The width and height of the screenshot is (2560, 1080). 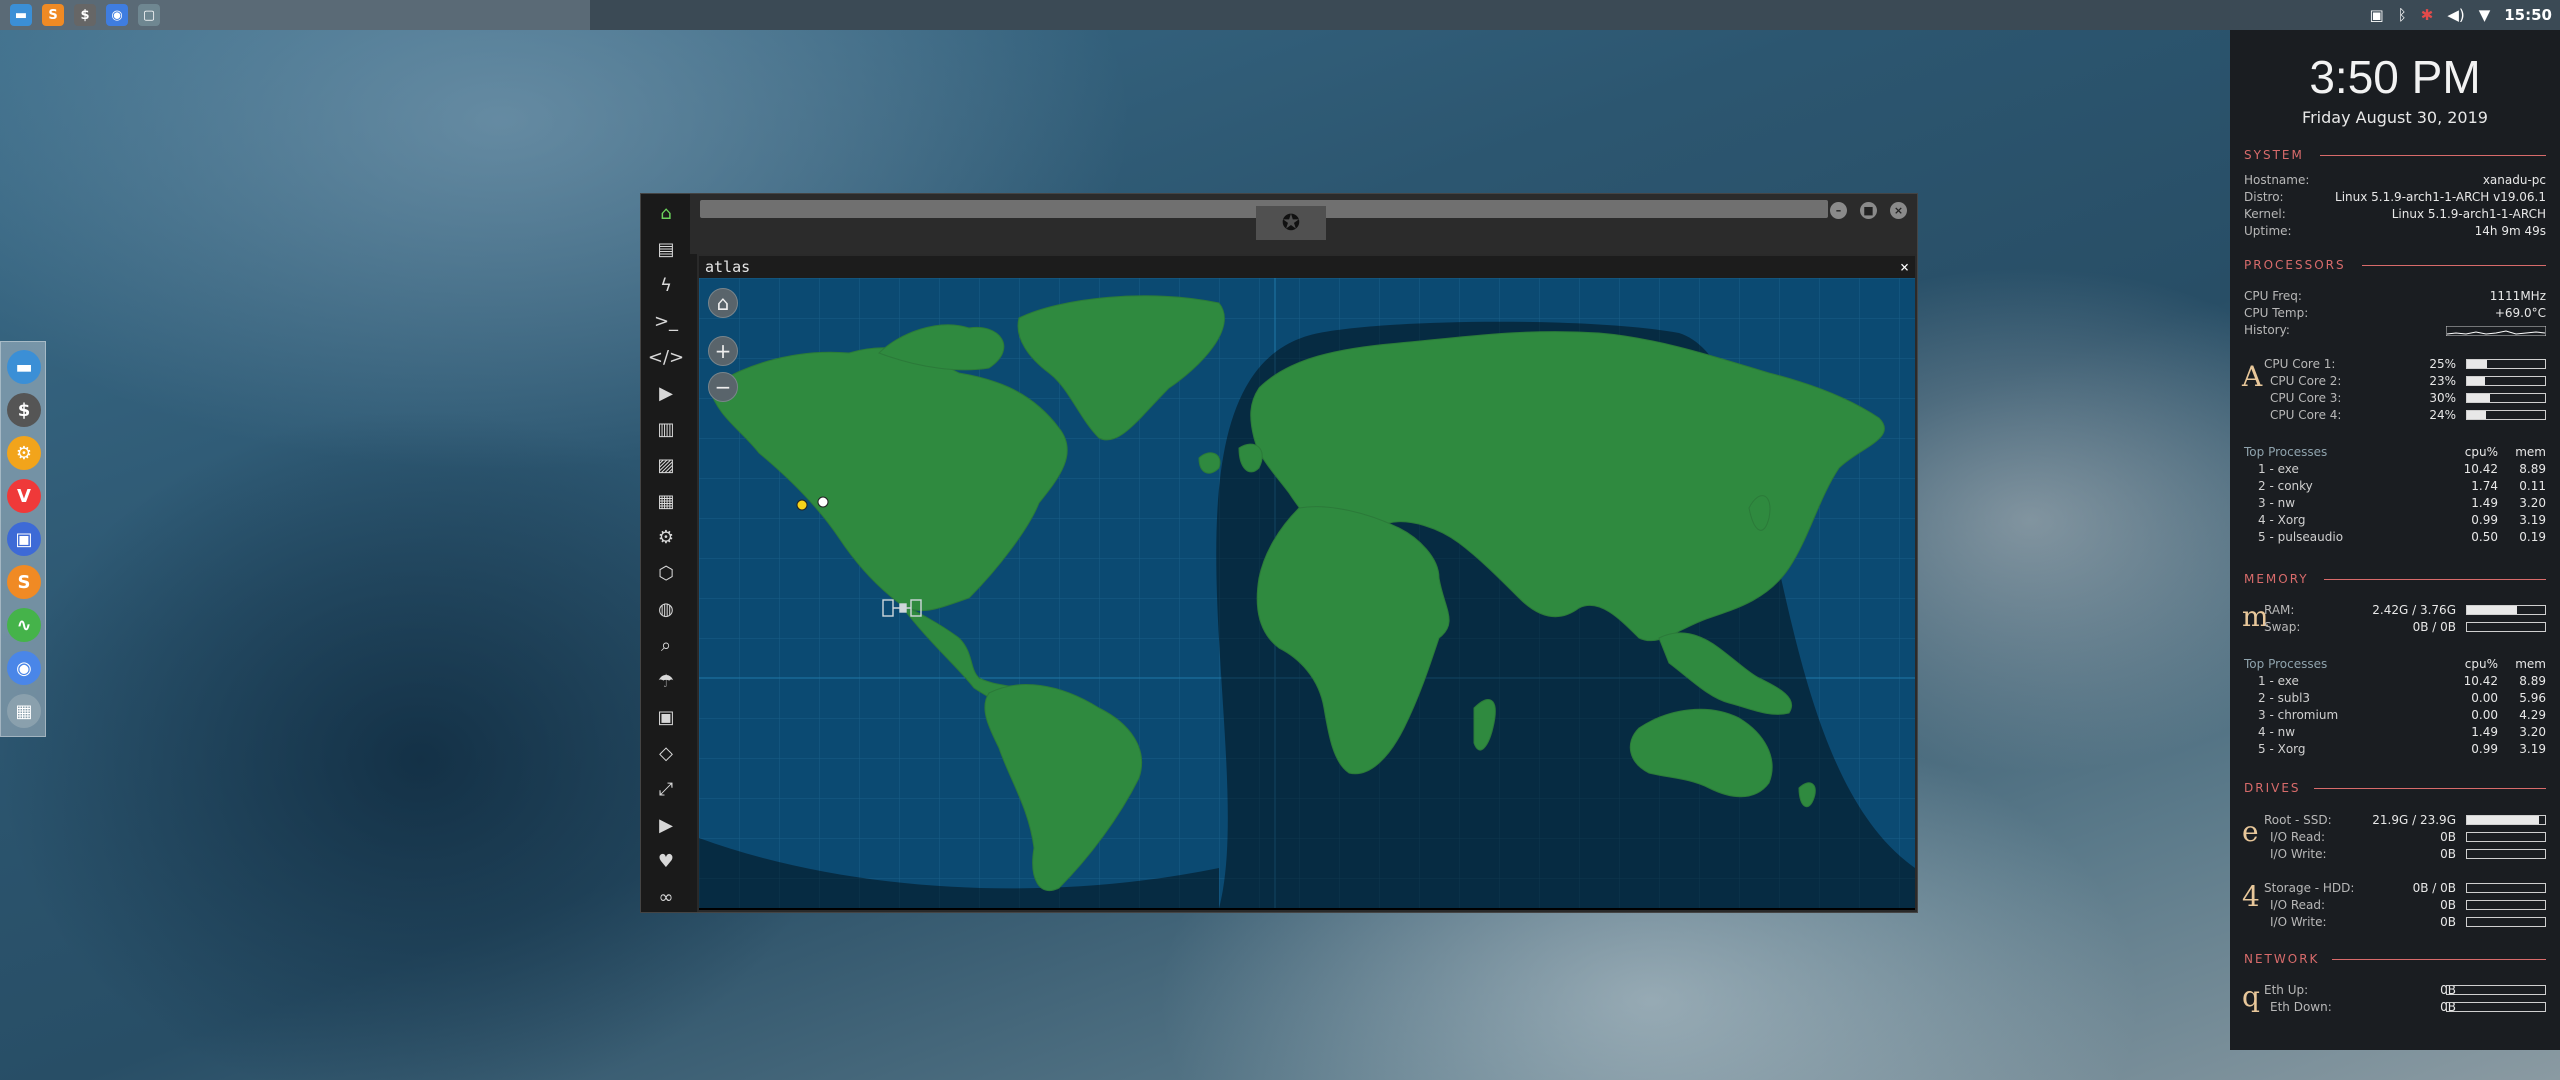 What do you see at coordinates (666, 825) in the screenshot?
I see `youtube-icon: ▶` at bounding box center [666, 825].